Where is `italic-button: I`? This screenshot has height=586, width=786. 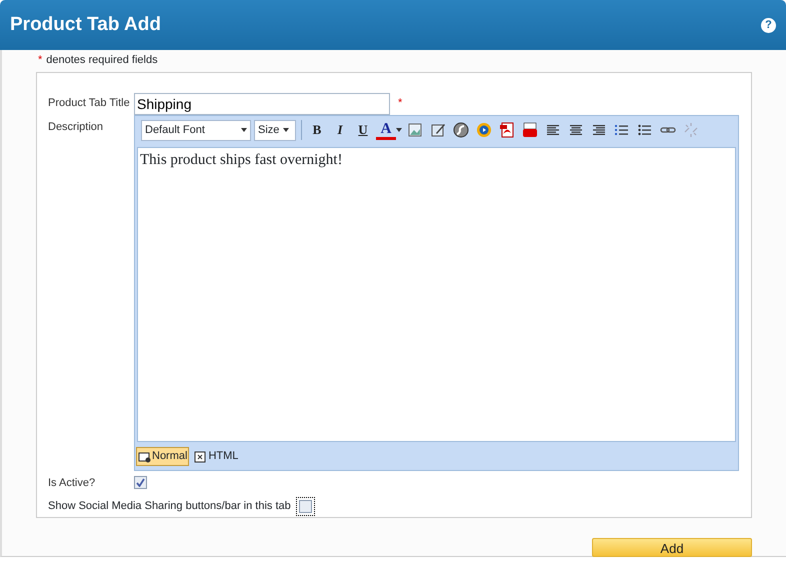 italic-button: I is located at coordinates (340, 130).